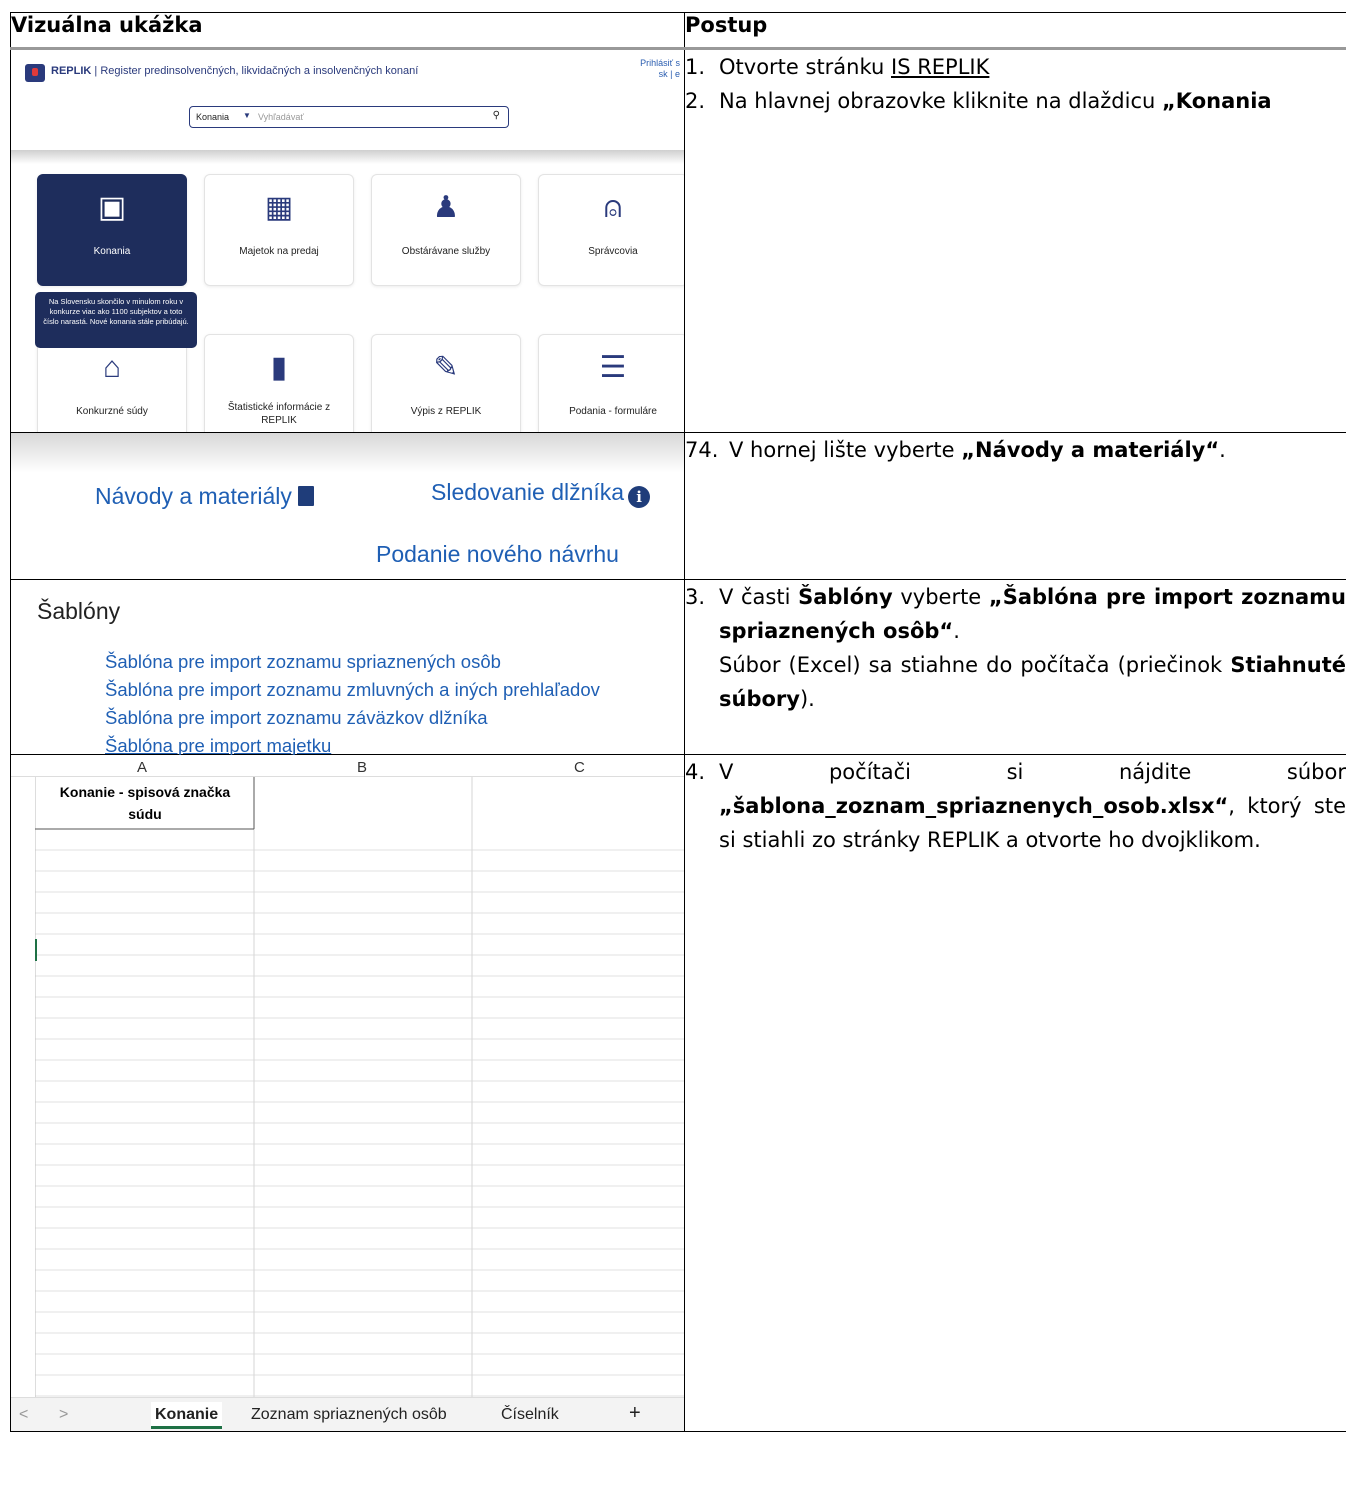 The width and height of the screenshot is (1346, 1488). What do you see at coordinates (347, 766) in the screenshot?
I see `column-headers: A B C` at bounding box center [347, 766].